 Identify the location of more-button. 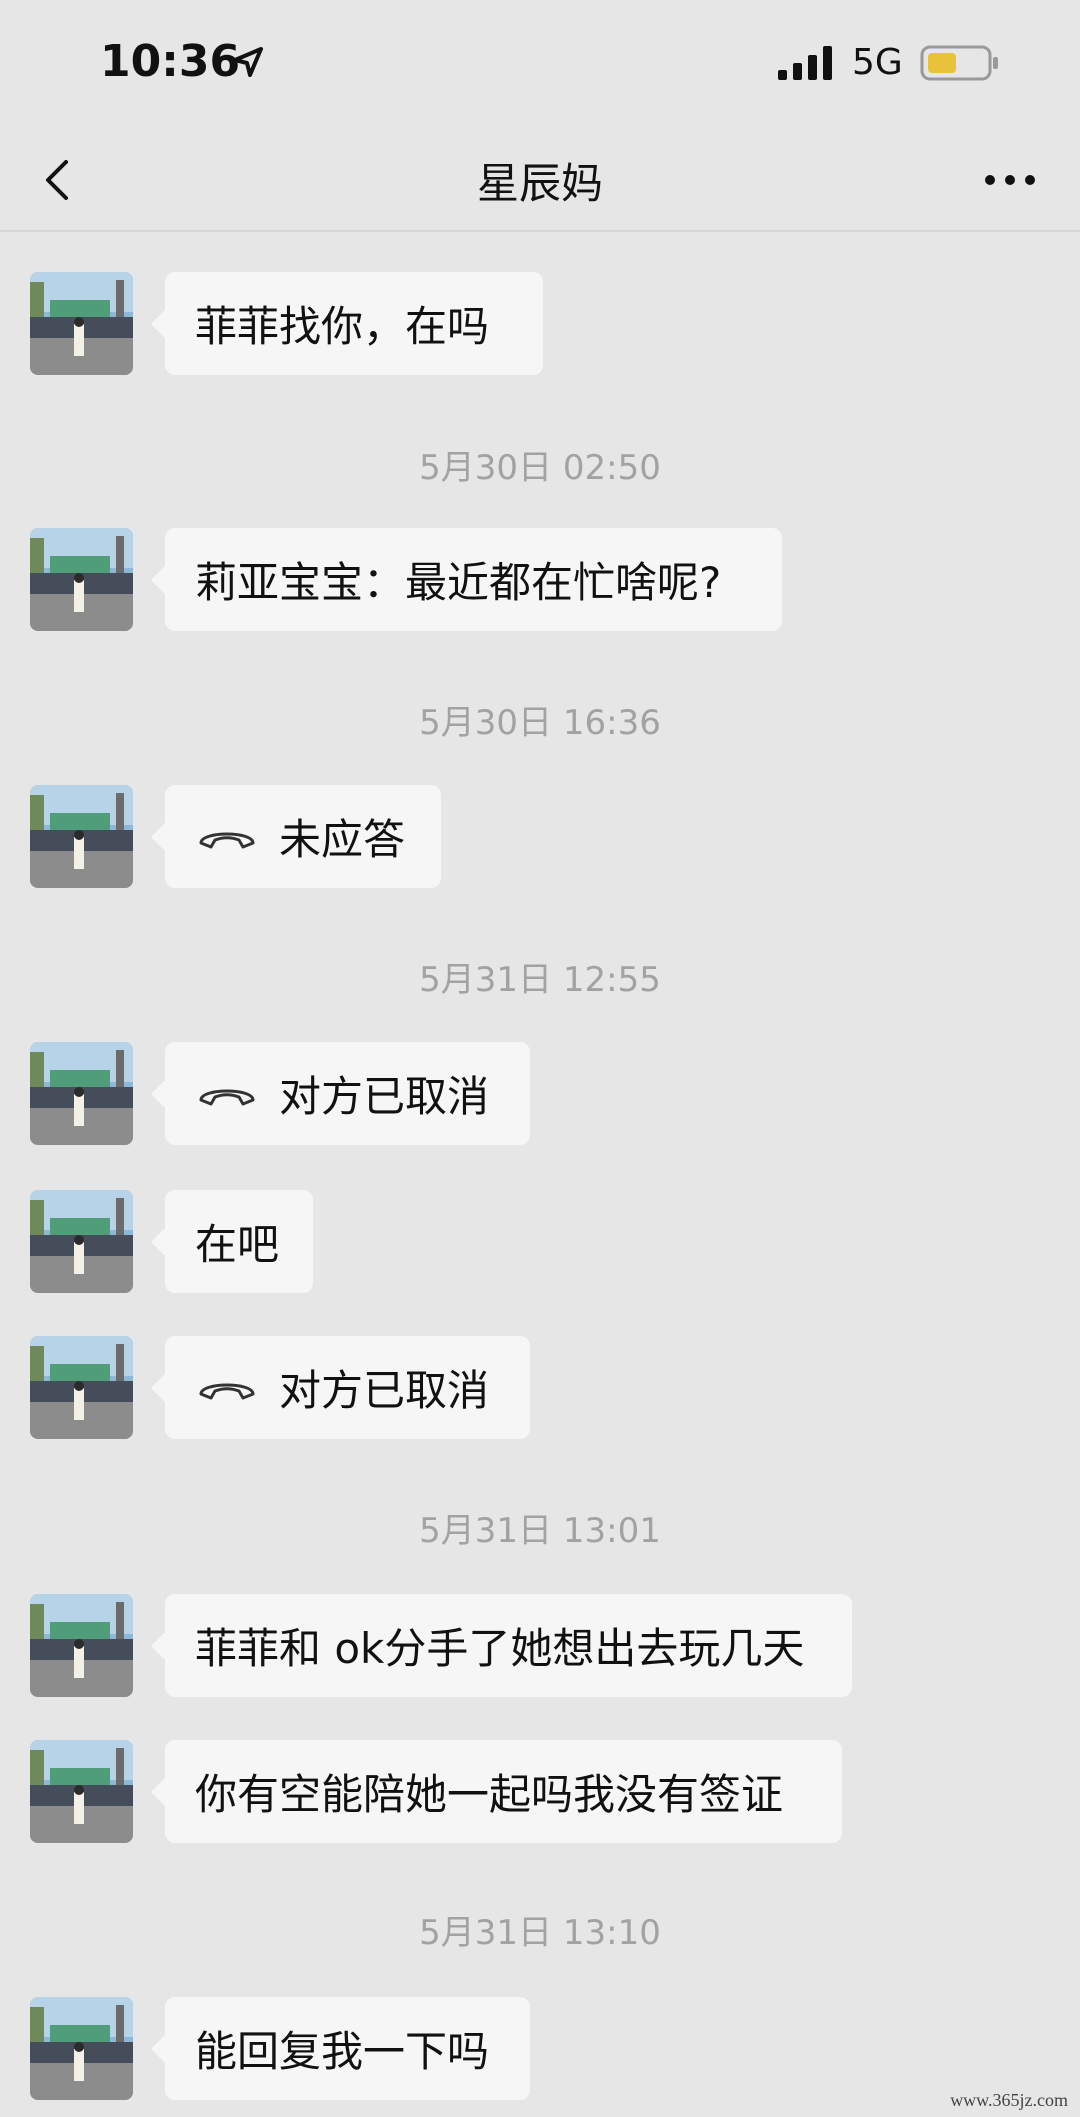
(1010, 180).